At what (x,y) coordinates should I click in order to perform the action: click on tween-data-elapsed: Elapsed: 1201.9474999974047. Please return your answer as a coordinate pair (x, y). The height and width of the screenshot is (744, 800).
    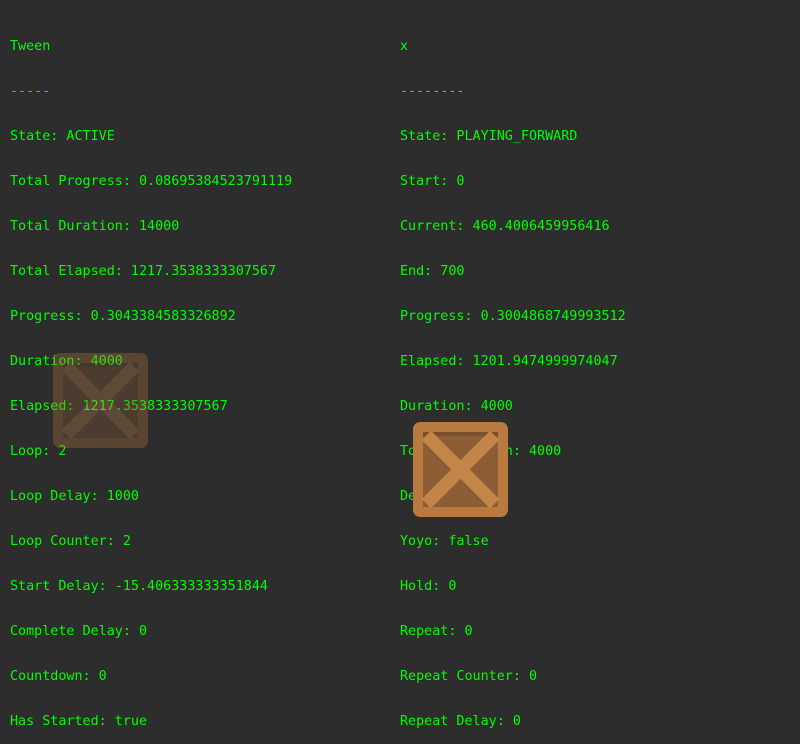
    Looking at the image, I should click on (509, 361).